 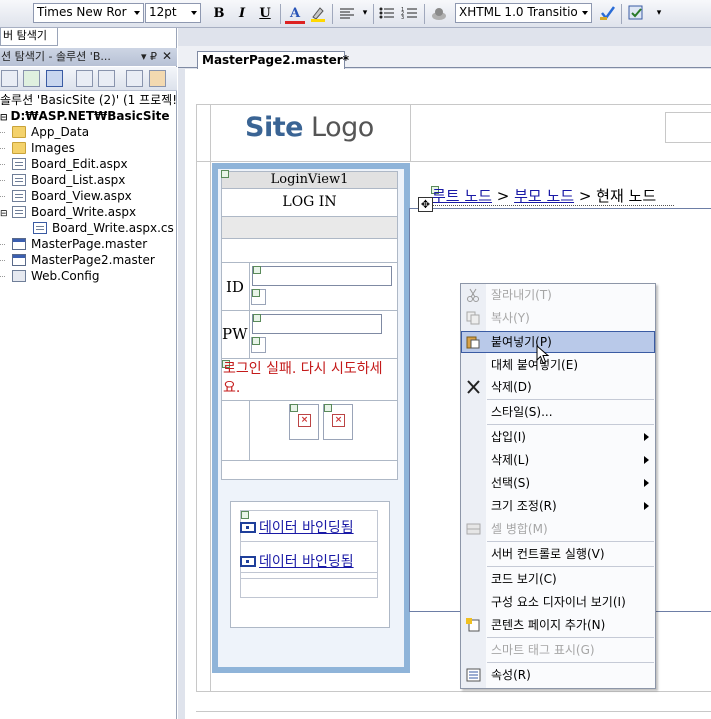 What do you see at coordinates (82, 12) in the screenshot?
I see `font-name-value: Times New Ror` at bounding box center [82, 12].